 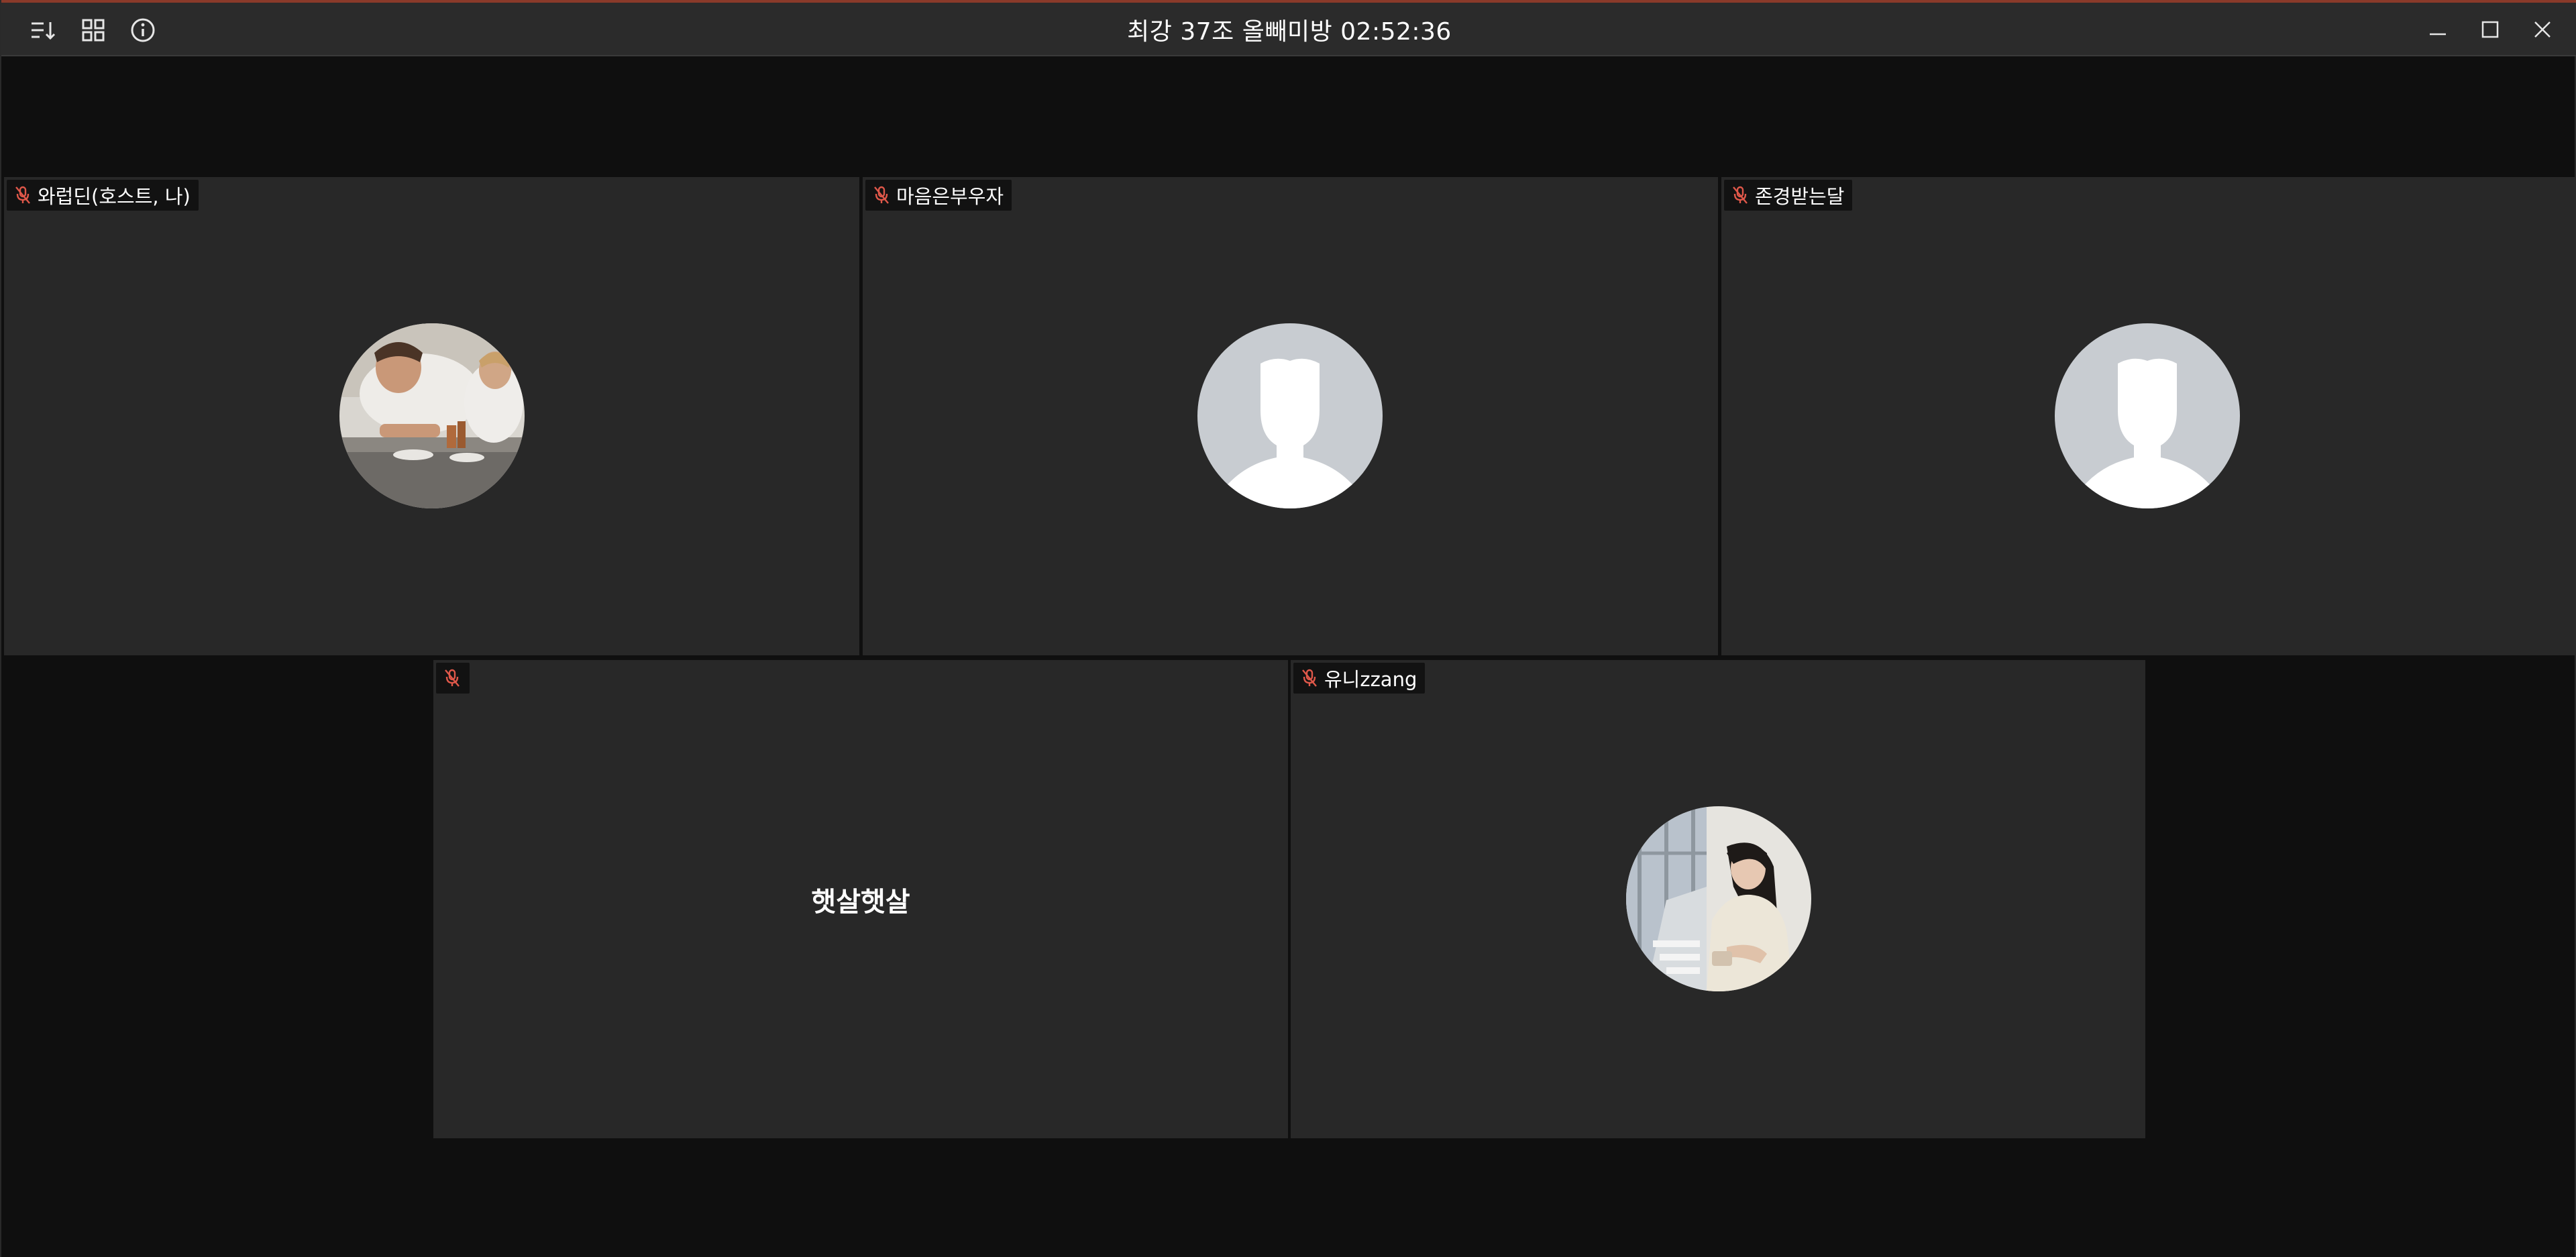 What do you see at coordinates (1800, 197) in the screenshot?
I see `participant-name: 존경받는달` at bounding box center [1800, 197].